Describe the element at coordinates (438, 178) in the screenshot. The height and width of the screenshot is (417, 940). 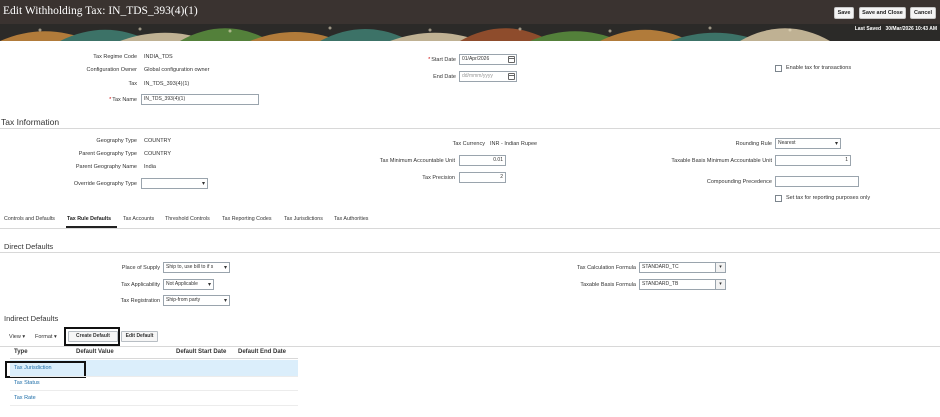
I see `tax-precision-label: Tax Precision` at that location.